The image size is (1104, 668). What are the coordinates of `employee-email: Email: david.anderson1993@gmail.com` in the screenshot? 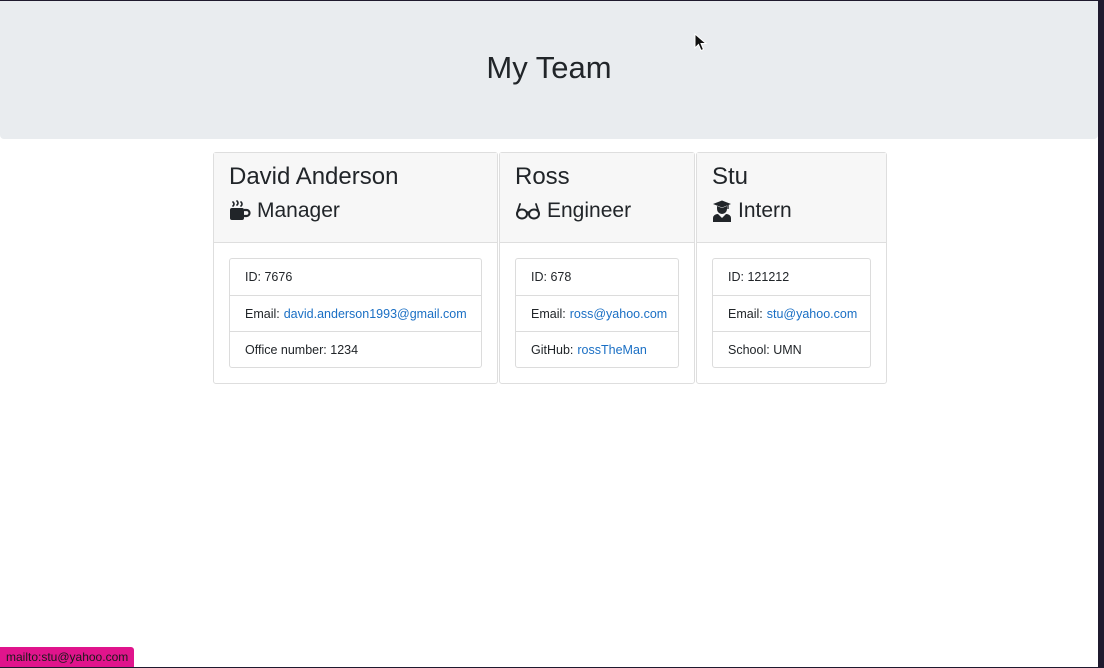 It's located at (355, 313).